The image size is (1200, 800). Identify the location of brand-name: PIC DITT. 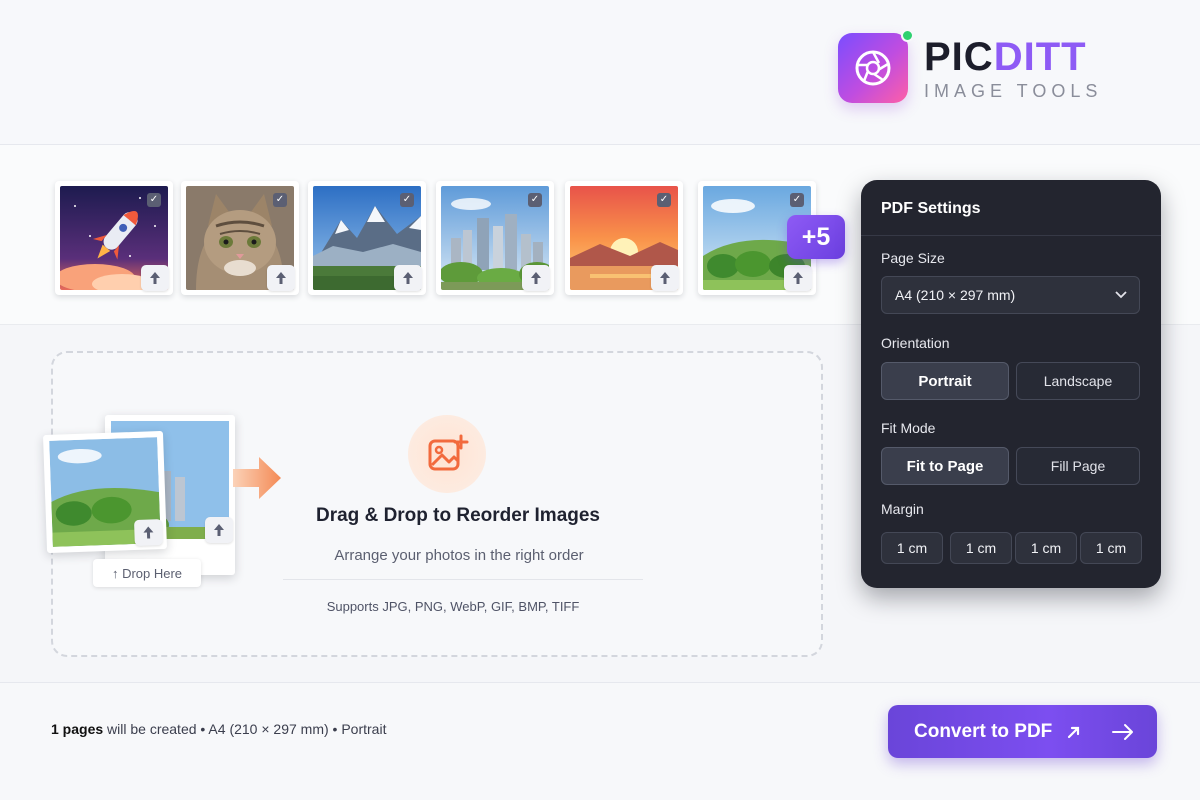
(1013, 57).